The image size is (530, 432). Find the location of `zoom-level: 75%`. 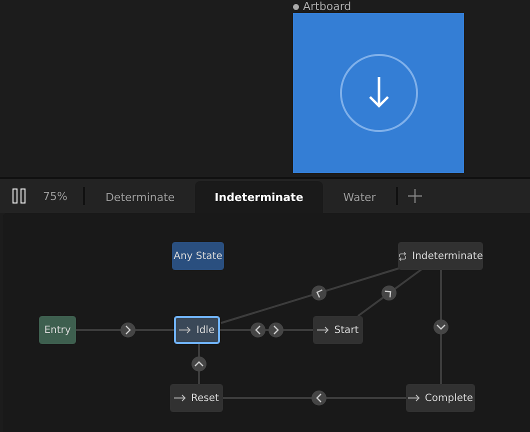

zoom-level: 75% is located at coordinates (55, 196).